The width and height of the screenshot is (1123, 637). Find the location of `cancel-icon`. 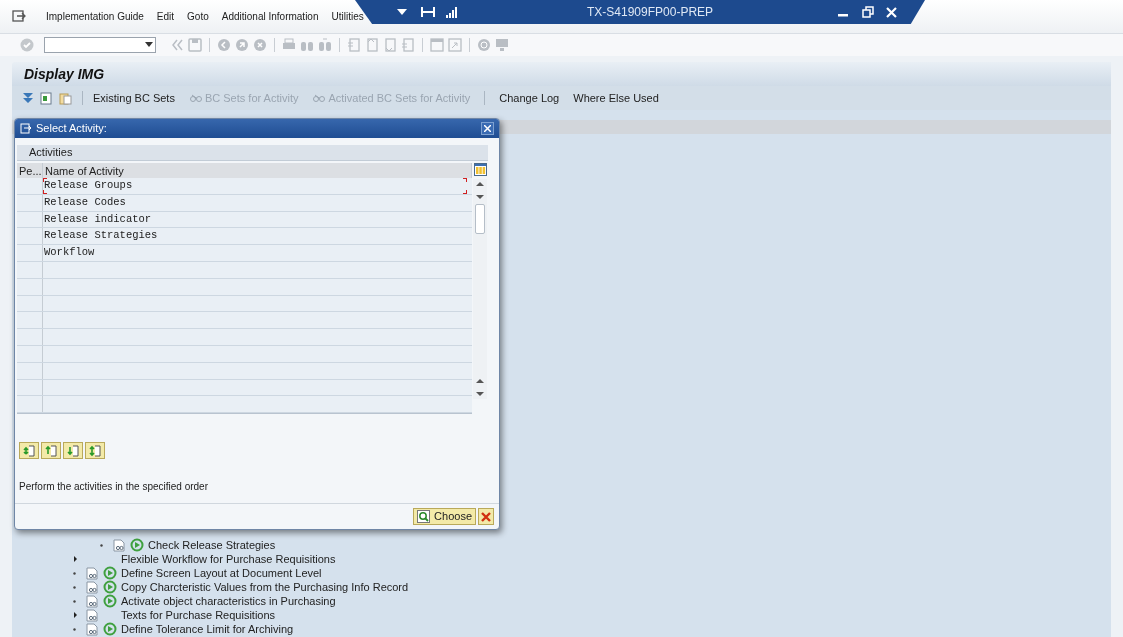

cancel-icon is located at coordinates (486, 516).